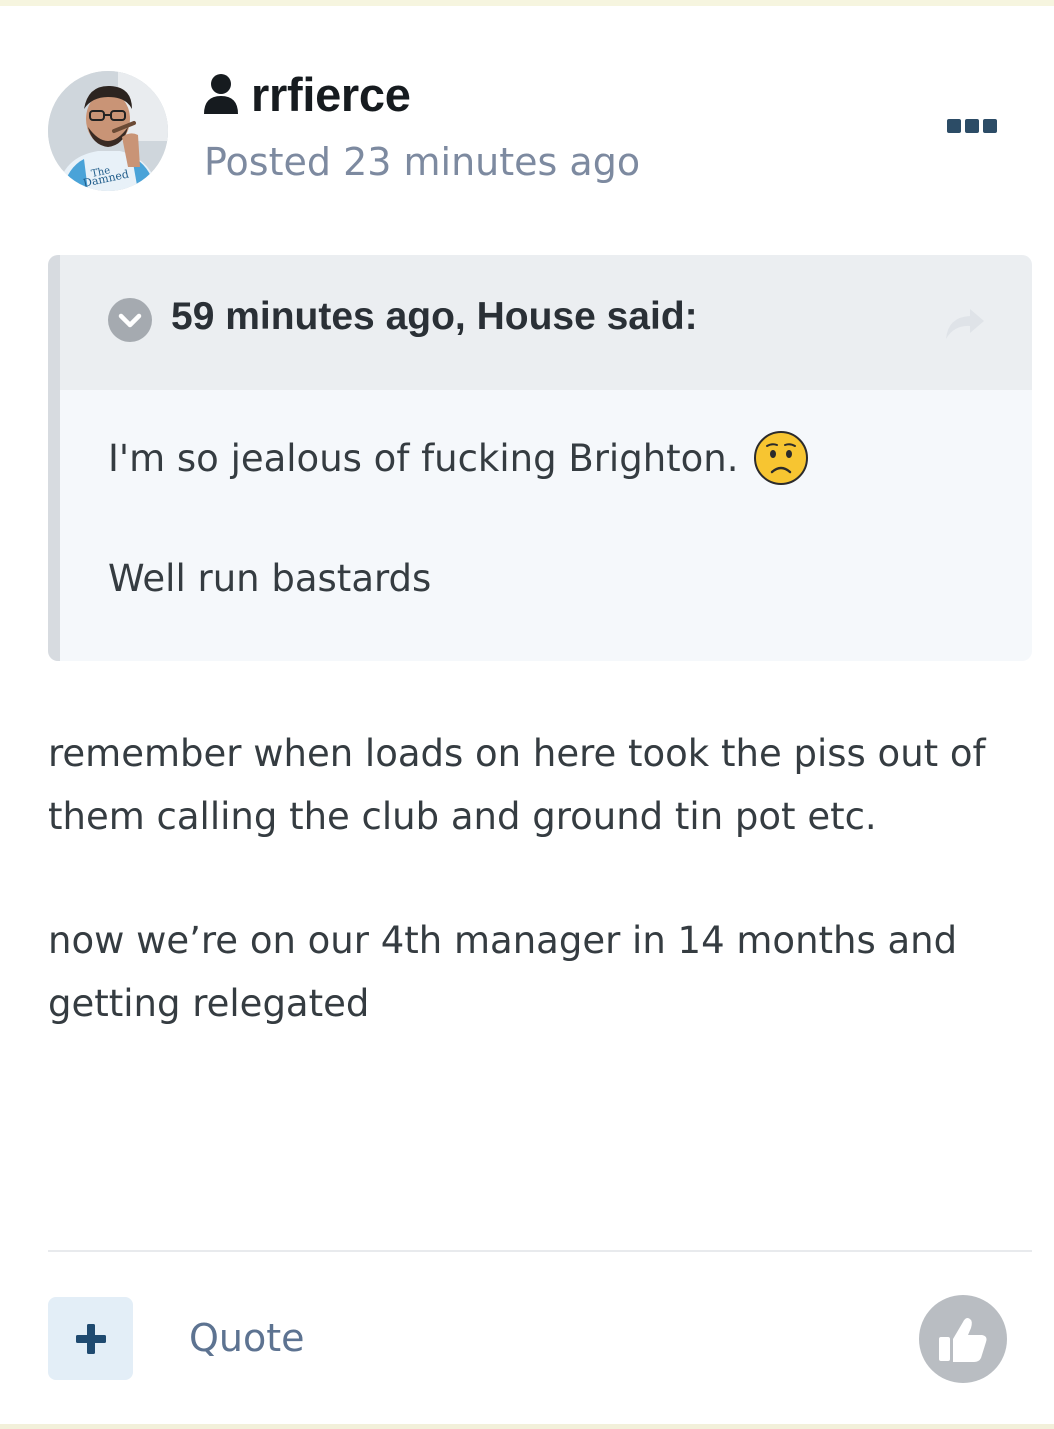  I want to click on quote-citation: 59 minutes ago, House said:, so click(434, 317).